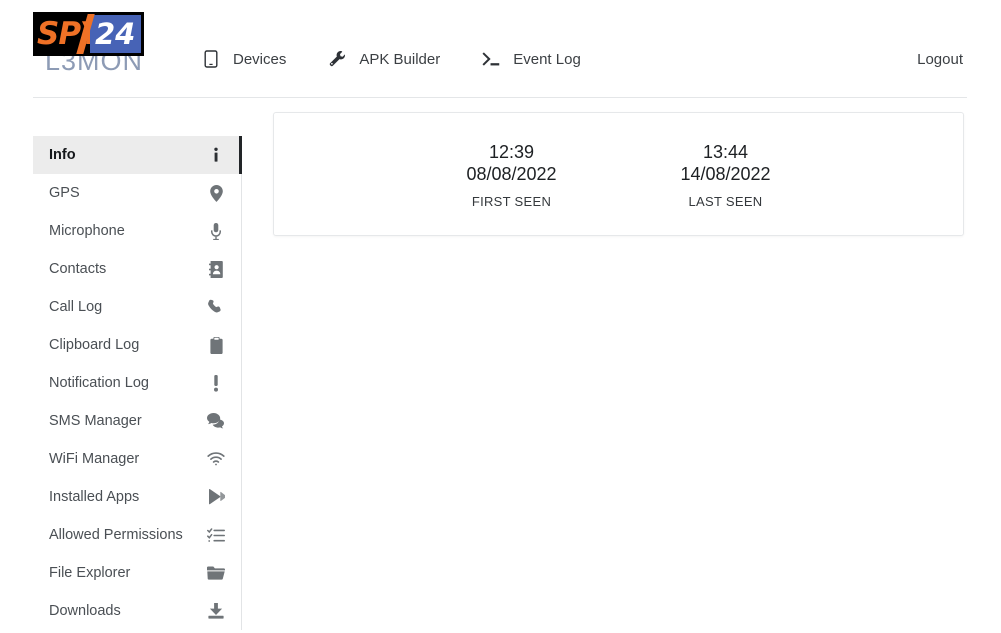  Describe the element at coordinates (62, 155) in the screenshot. I see `sidebar-label-info: Info` at that location.